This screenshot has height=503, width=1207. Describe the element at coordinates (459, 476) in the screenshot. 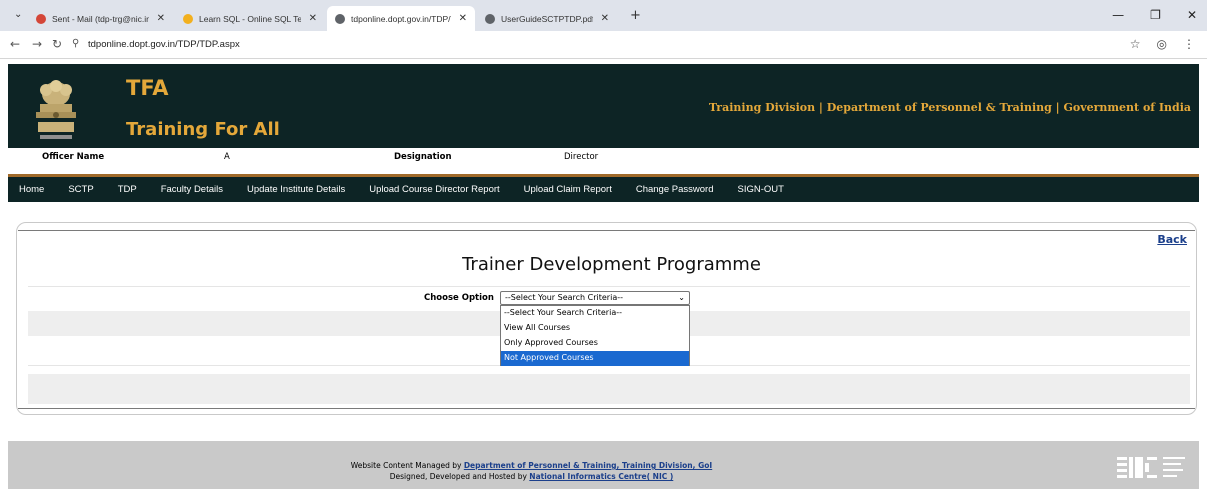

I see `footer-designed-text: Designed, Developed and Hosted by` at that location.